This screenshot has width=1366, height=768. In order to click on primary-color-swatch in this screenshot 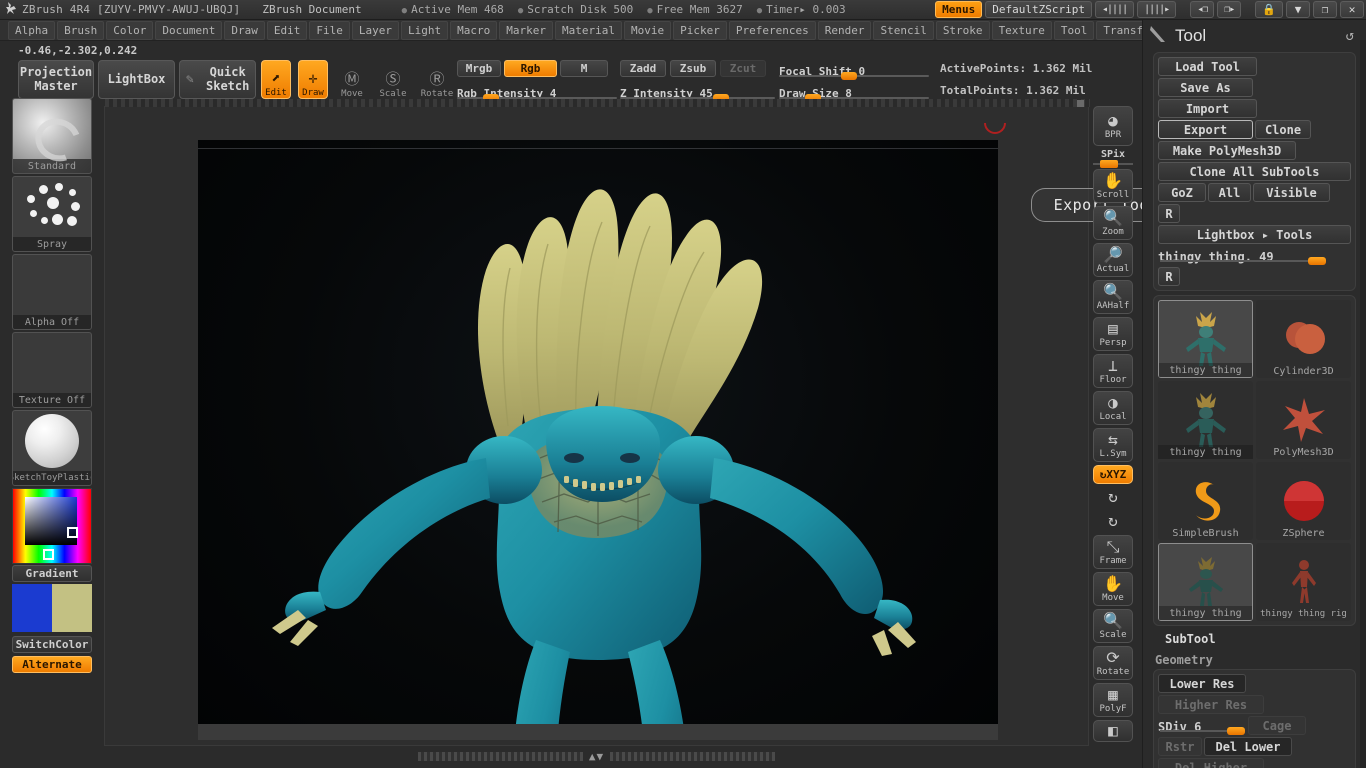, I will do `click(32, 608)`.